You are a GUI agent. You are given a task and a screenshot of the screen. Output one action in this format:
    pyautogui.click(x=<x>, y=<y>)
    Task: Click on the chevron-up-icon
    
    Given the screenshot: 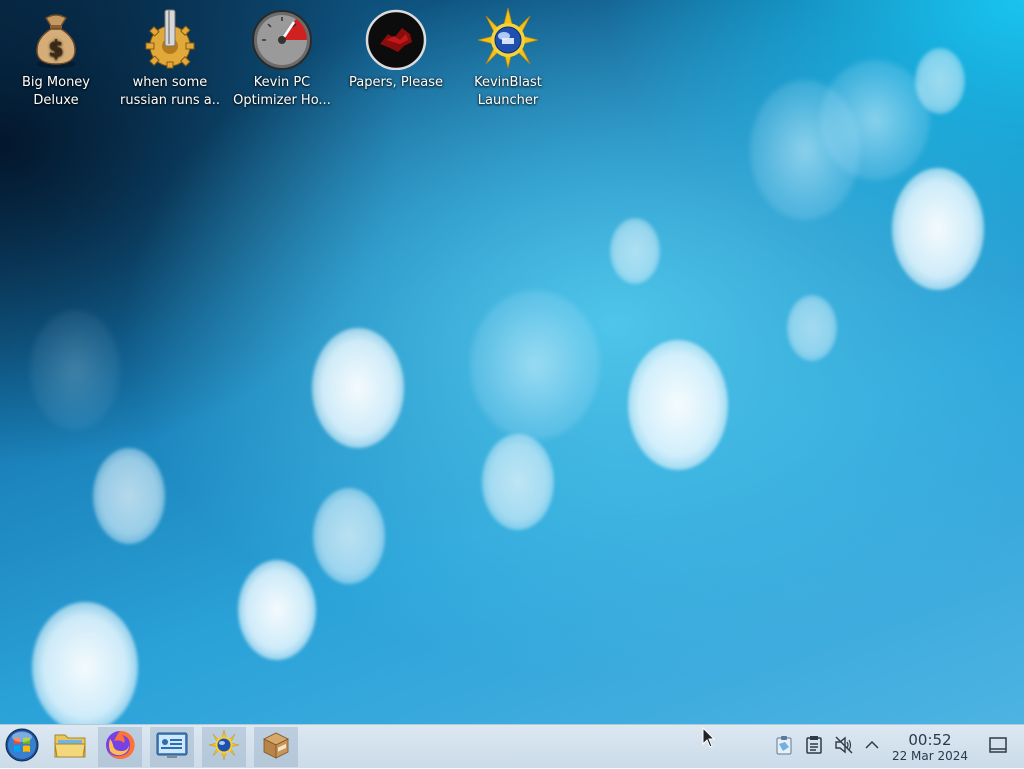 What is the action you would take?
    pyautogui.click(x=872, y=747)
    